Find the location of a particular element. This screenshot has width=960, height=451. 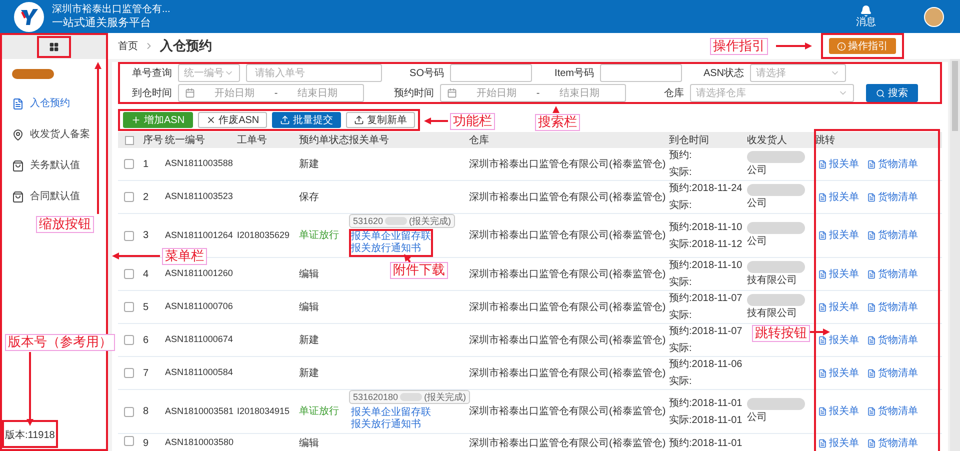

search-button: 搜索 is located at coordinates (892, 93).